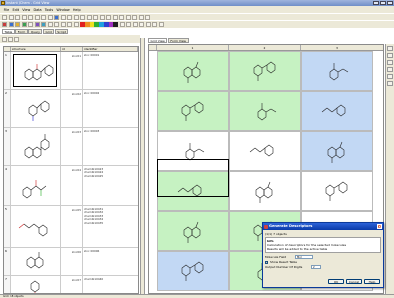 The height and width of the screenshot is (298, 394). Describe the element at coordinates (82, 17) in the screenshot. I see `first-record-icon` at that location.